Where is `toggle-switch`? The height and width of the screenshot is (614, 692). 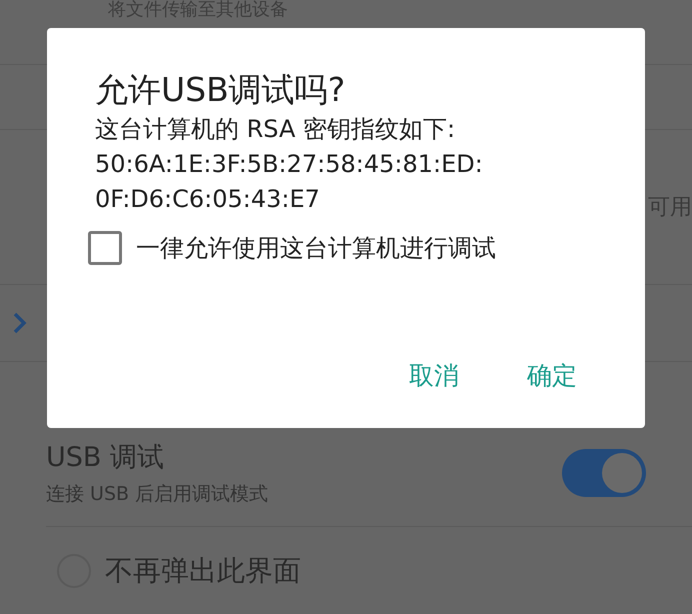
toggle-switch is located at coordinates (604, 473).